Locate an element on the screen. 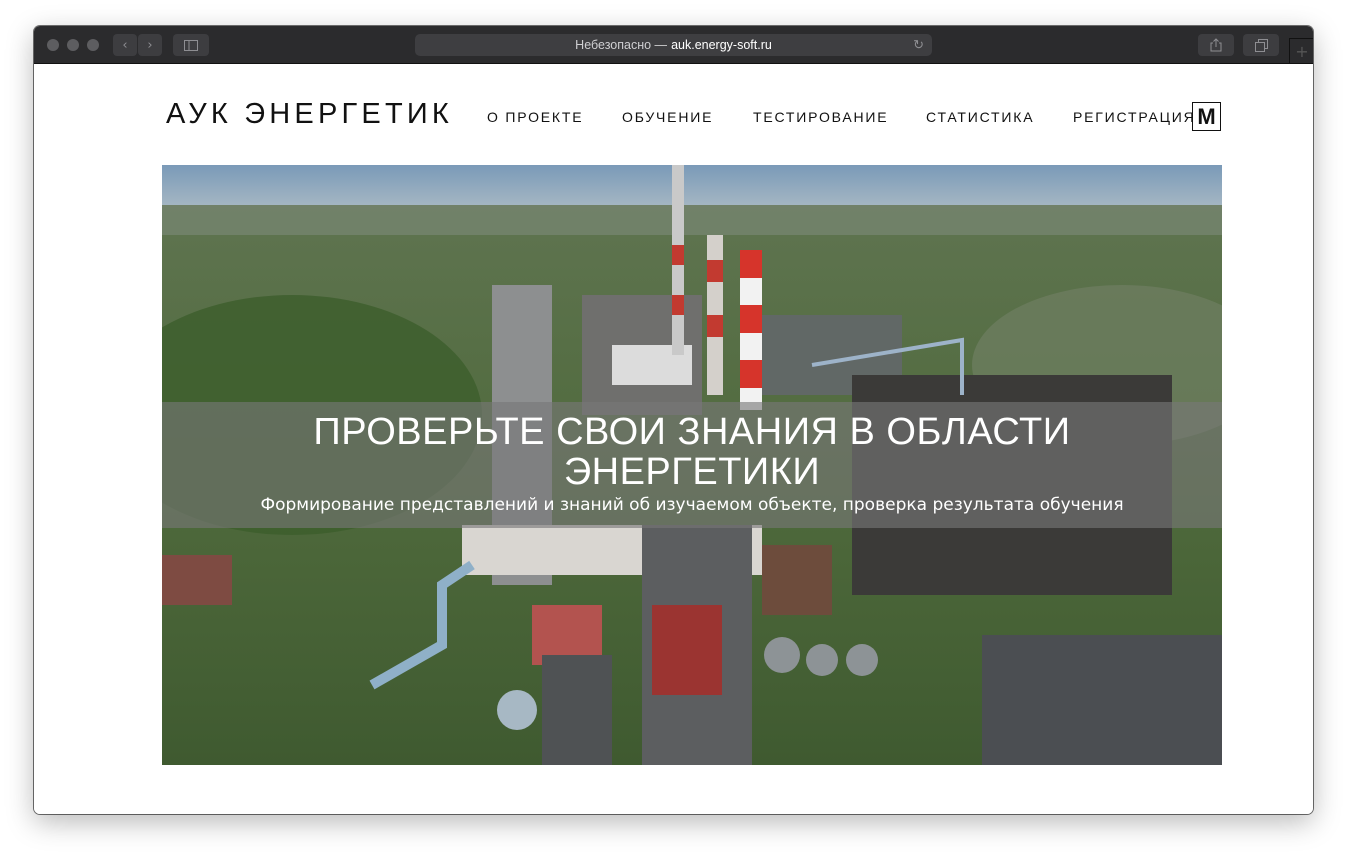  nav-registration: РЕГИСТРАЦИЯ is located at coordinates (1134, 117).